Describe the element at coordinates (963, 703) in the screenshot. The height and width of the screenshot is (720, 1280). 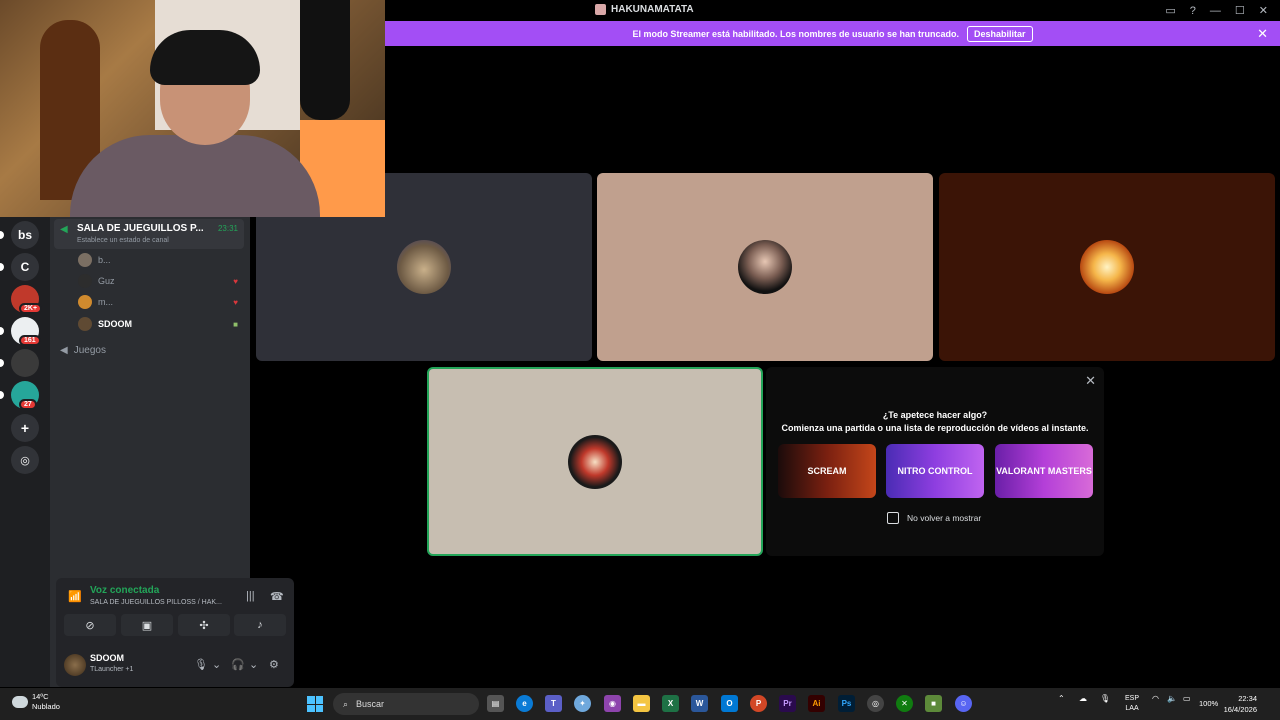
I see `discord-icon: ☺` at that location.